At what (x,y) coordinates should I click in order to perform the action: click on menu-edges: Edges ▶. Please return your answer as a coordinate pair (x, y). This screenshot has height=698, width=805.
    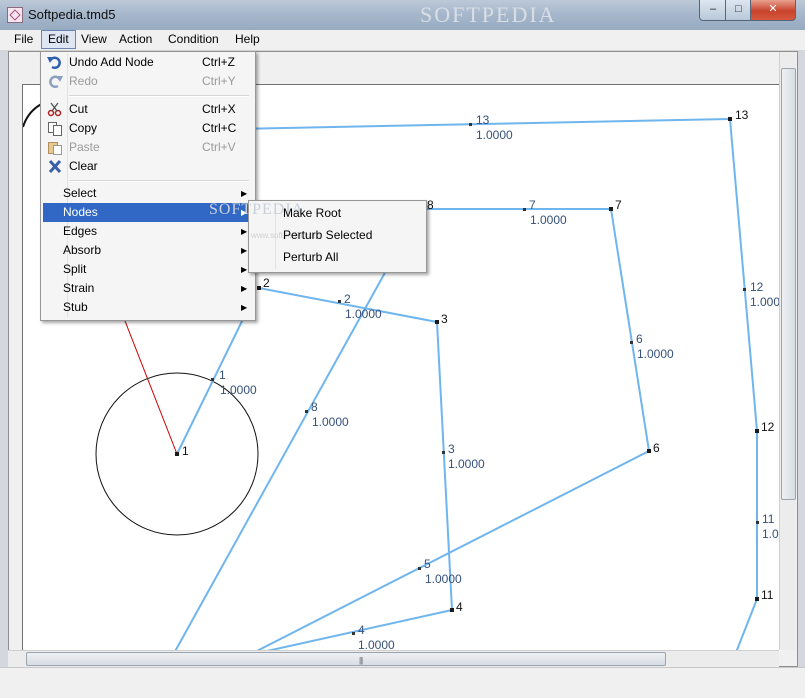
    Looking at the image, I should click on (147, 231).